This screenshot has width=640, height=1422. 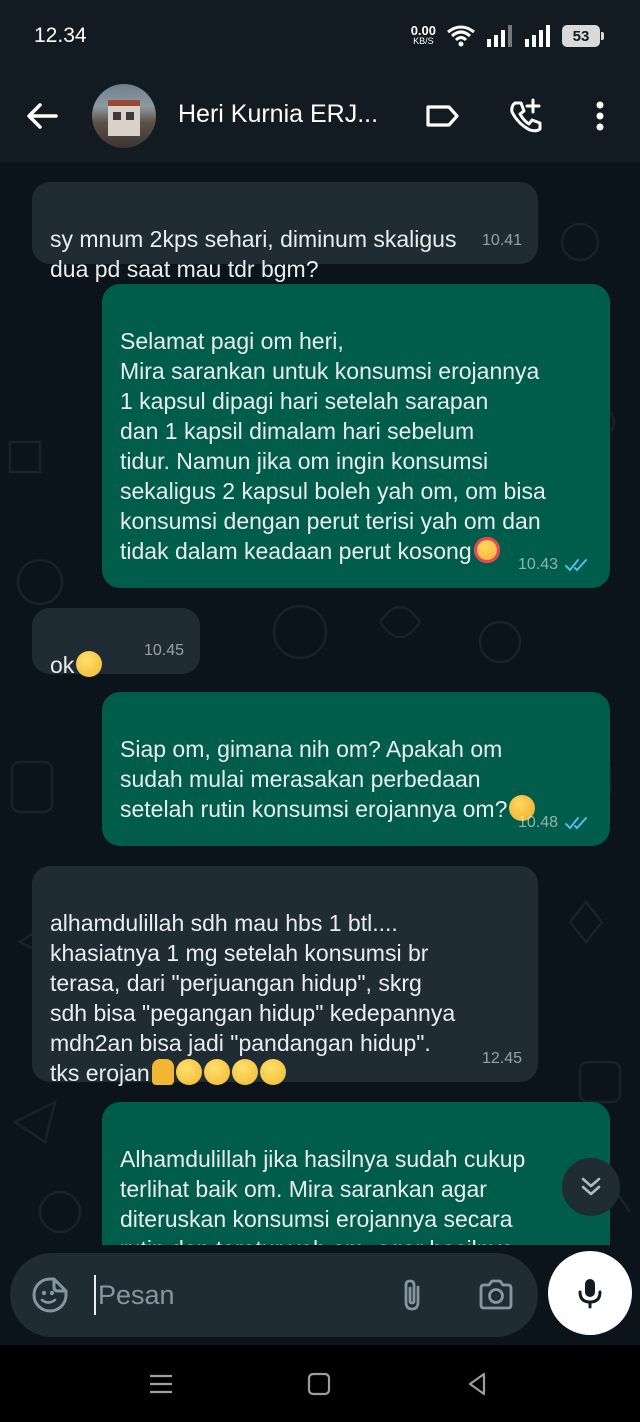 I want to click on message-time: 12.45, so click(x=501, y=1058).